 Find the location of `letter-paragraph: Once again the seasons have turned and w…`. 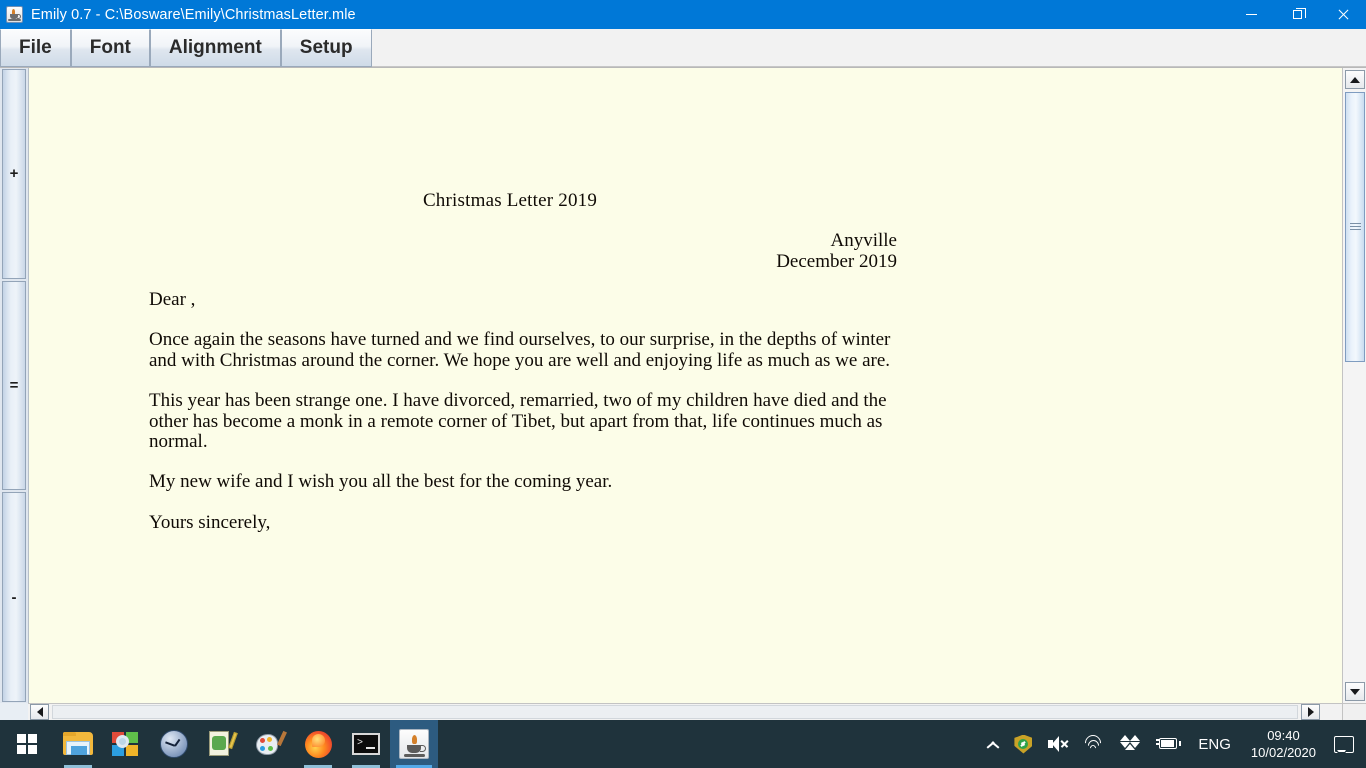

letter-paragraph: Once again the seasons have turned and w… is located at coordinates (520, 350).